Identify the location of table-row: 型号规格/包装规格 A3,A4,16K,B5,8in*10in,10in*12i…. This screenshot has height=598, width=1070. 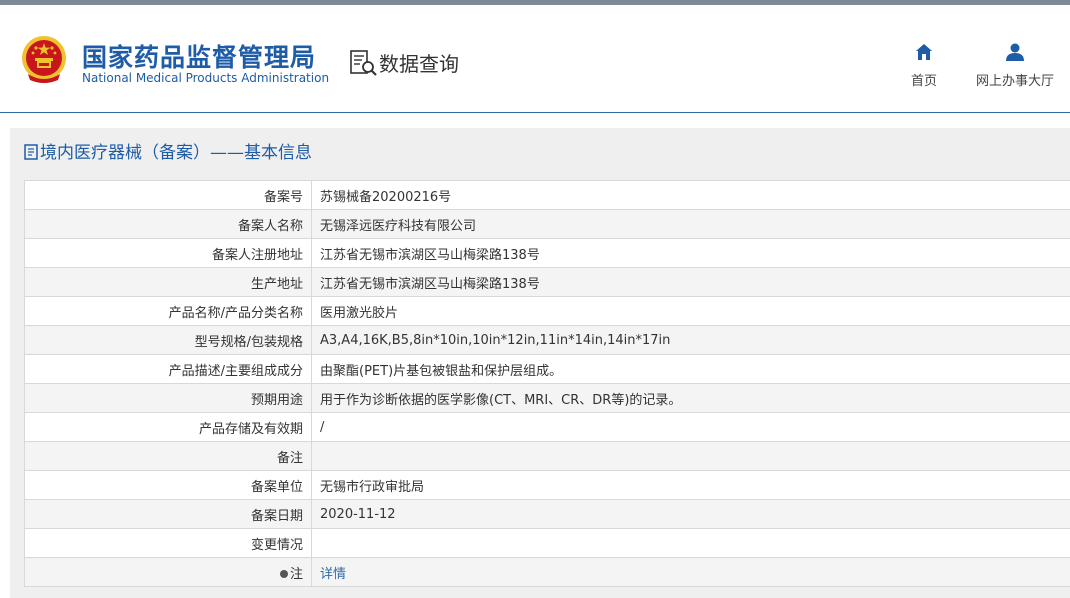
(547, 340).